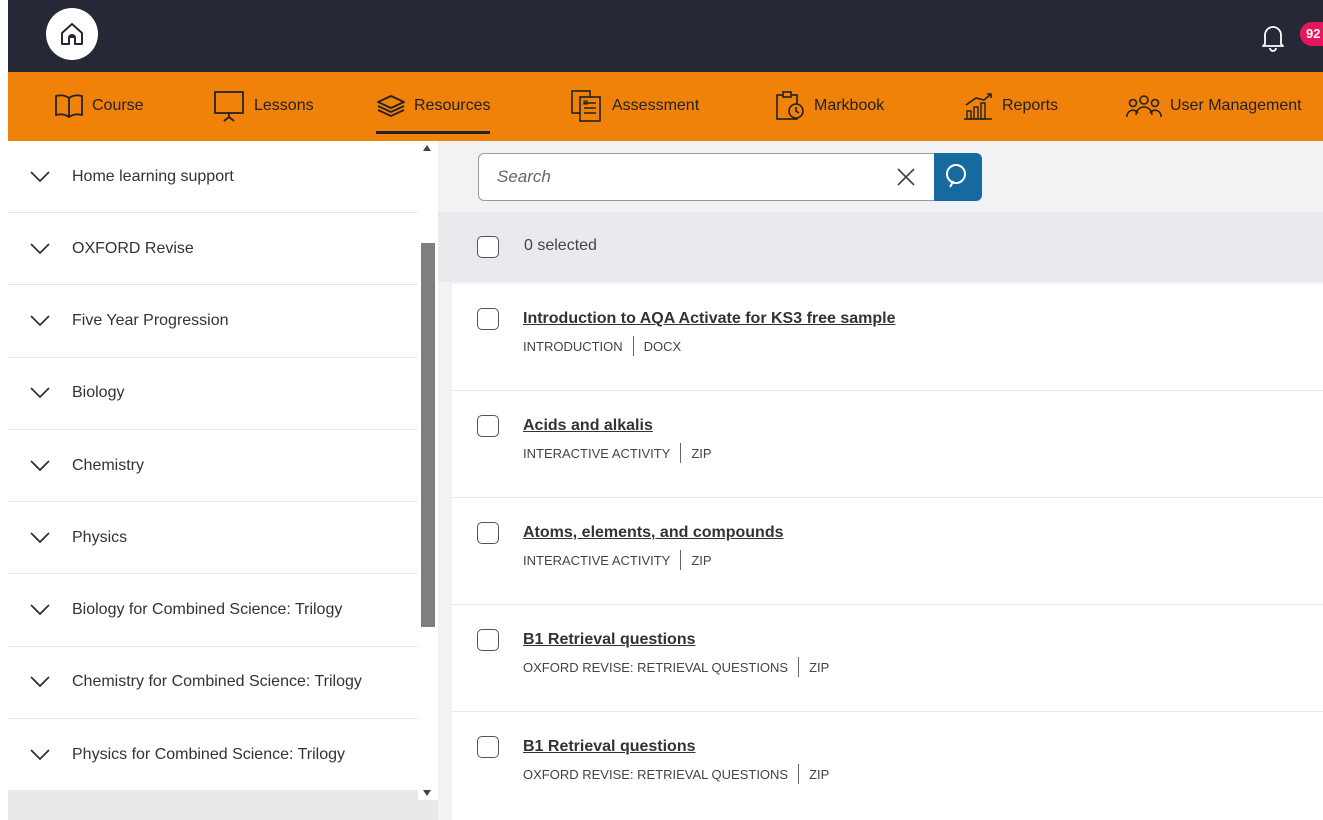  I want to click on select-all-checkbox, so click(488, 247).